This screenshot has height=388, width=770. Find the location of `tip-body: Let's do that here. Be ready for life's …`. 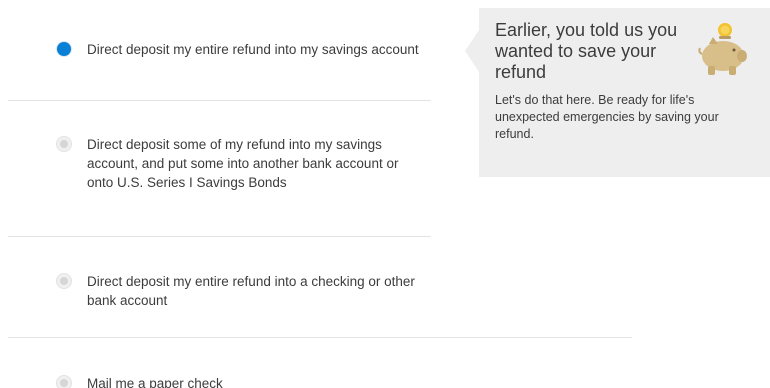

tip-body: Let's do that here. Be ready for life's … is located at coordinates (607, 117).